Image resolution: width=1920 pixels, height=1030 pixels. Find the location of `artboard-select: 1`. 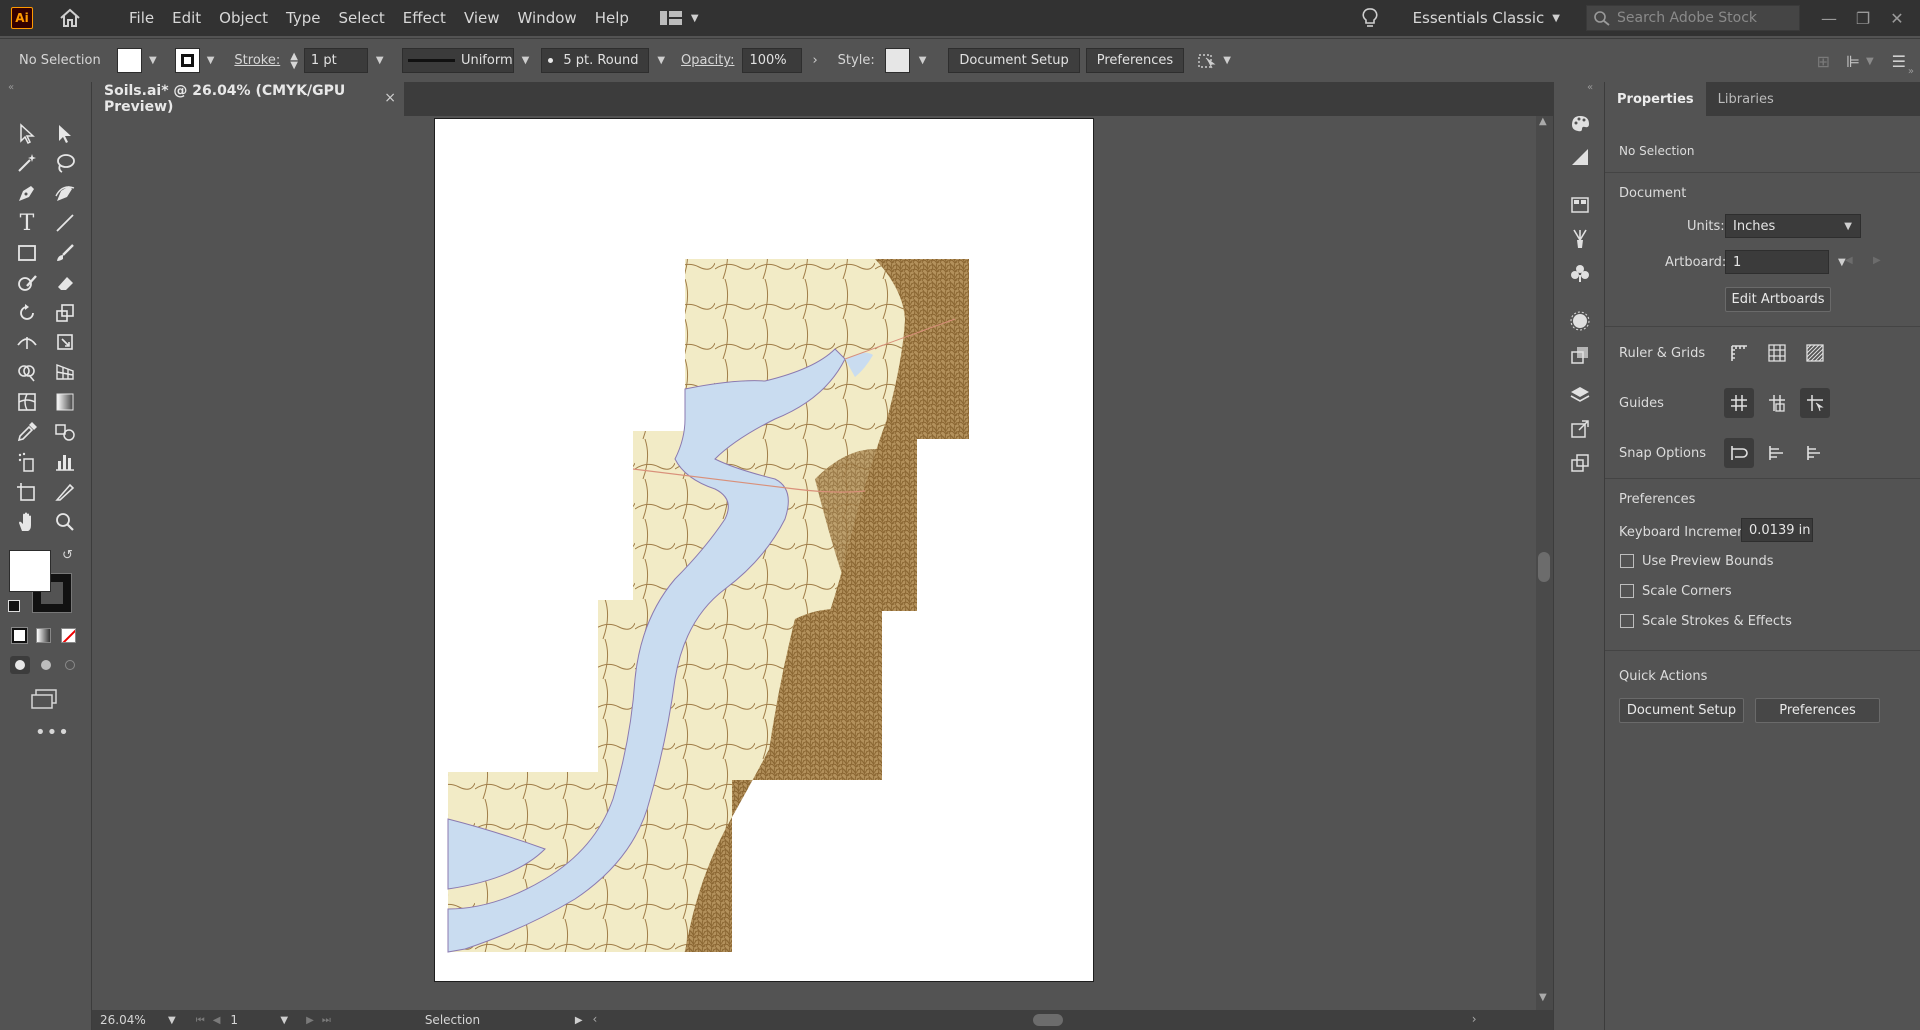

artboard-select: 1 is located at coordinates (1777, 262).